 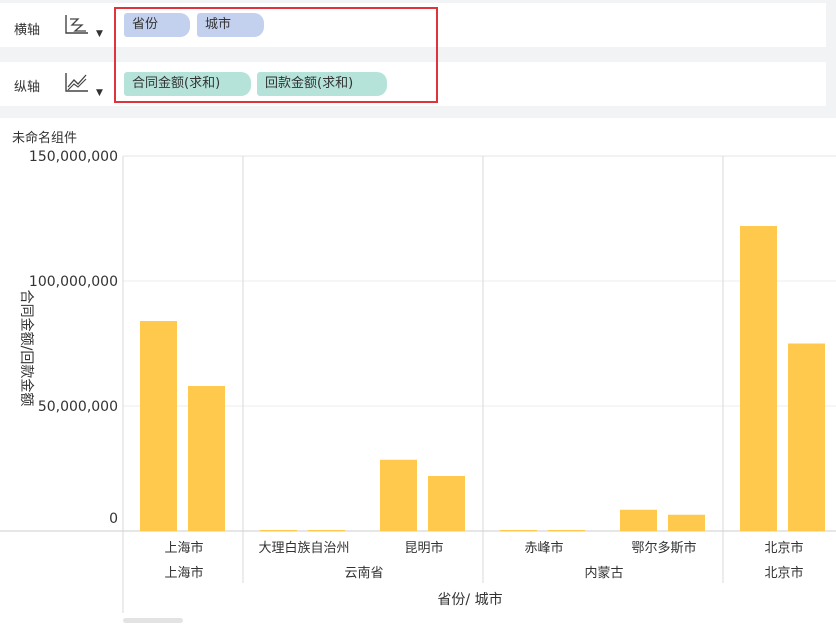 I want to click on x-axis-row: 横轴 ▼ 省份 城市, so click(x=413, y=25).